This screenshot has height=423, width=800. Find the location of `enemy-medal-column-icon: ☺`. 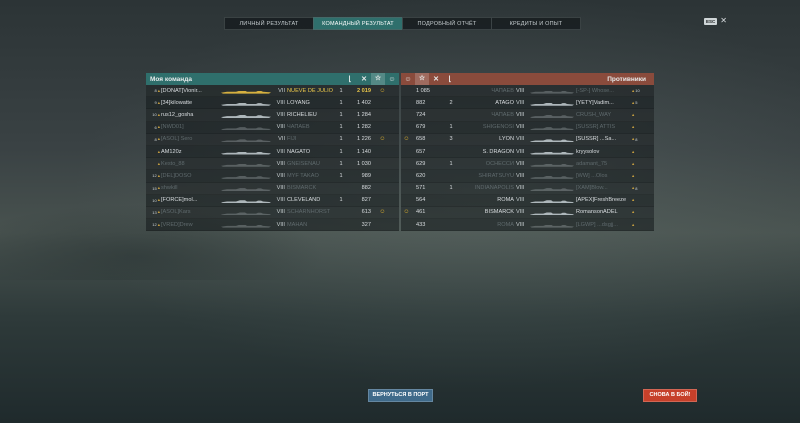

enemy-medal-column-icon: ☺ is located at coordinates (408, 79).